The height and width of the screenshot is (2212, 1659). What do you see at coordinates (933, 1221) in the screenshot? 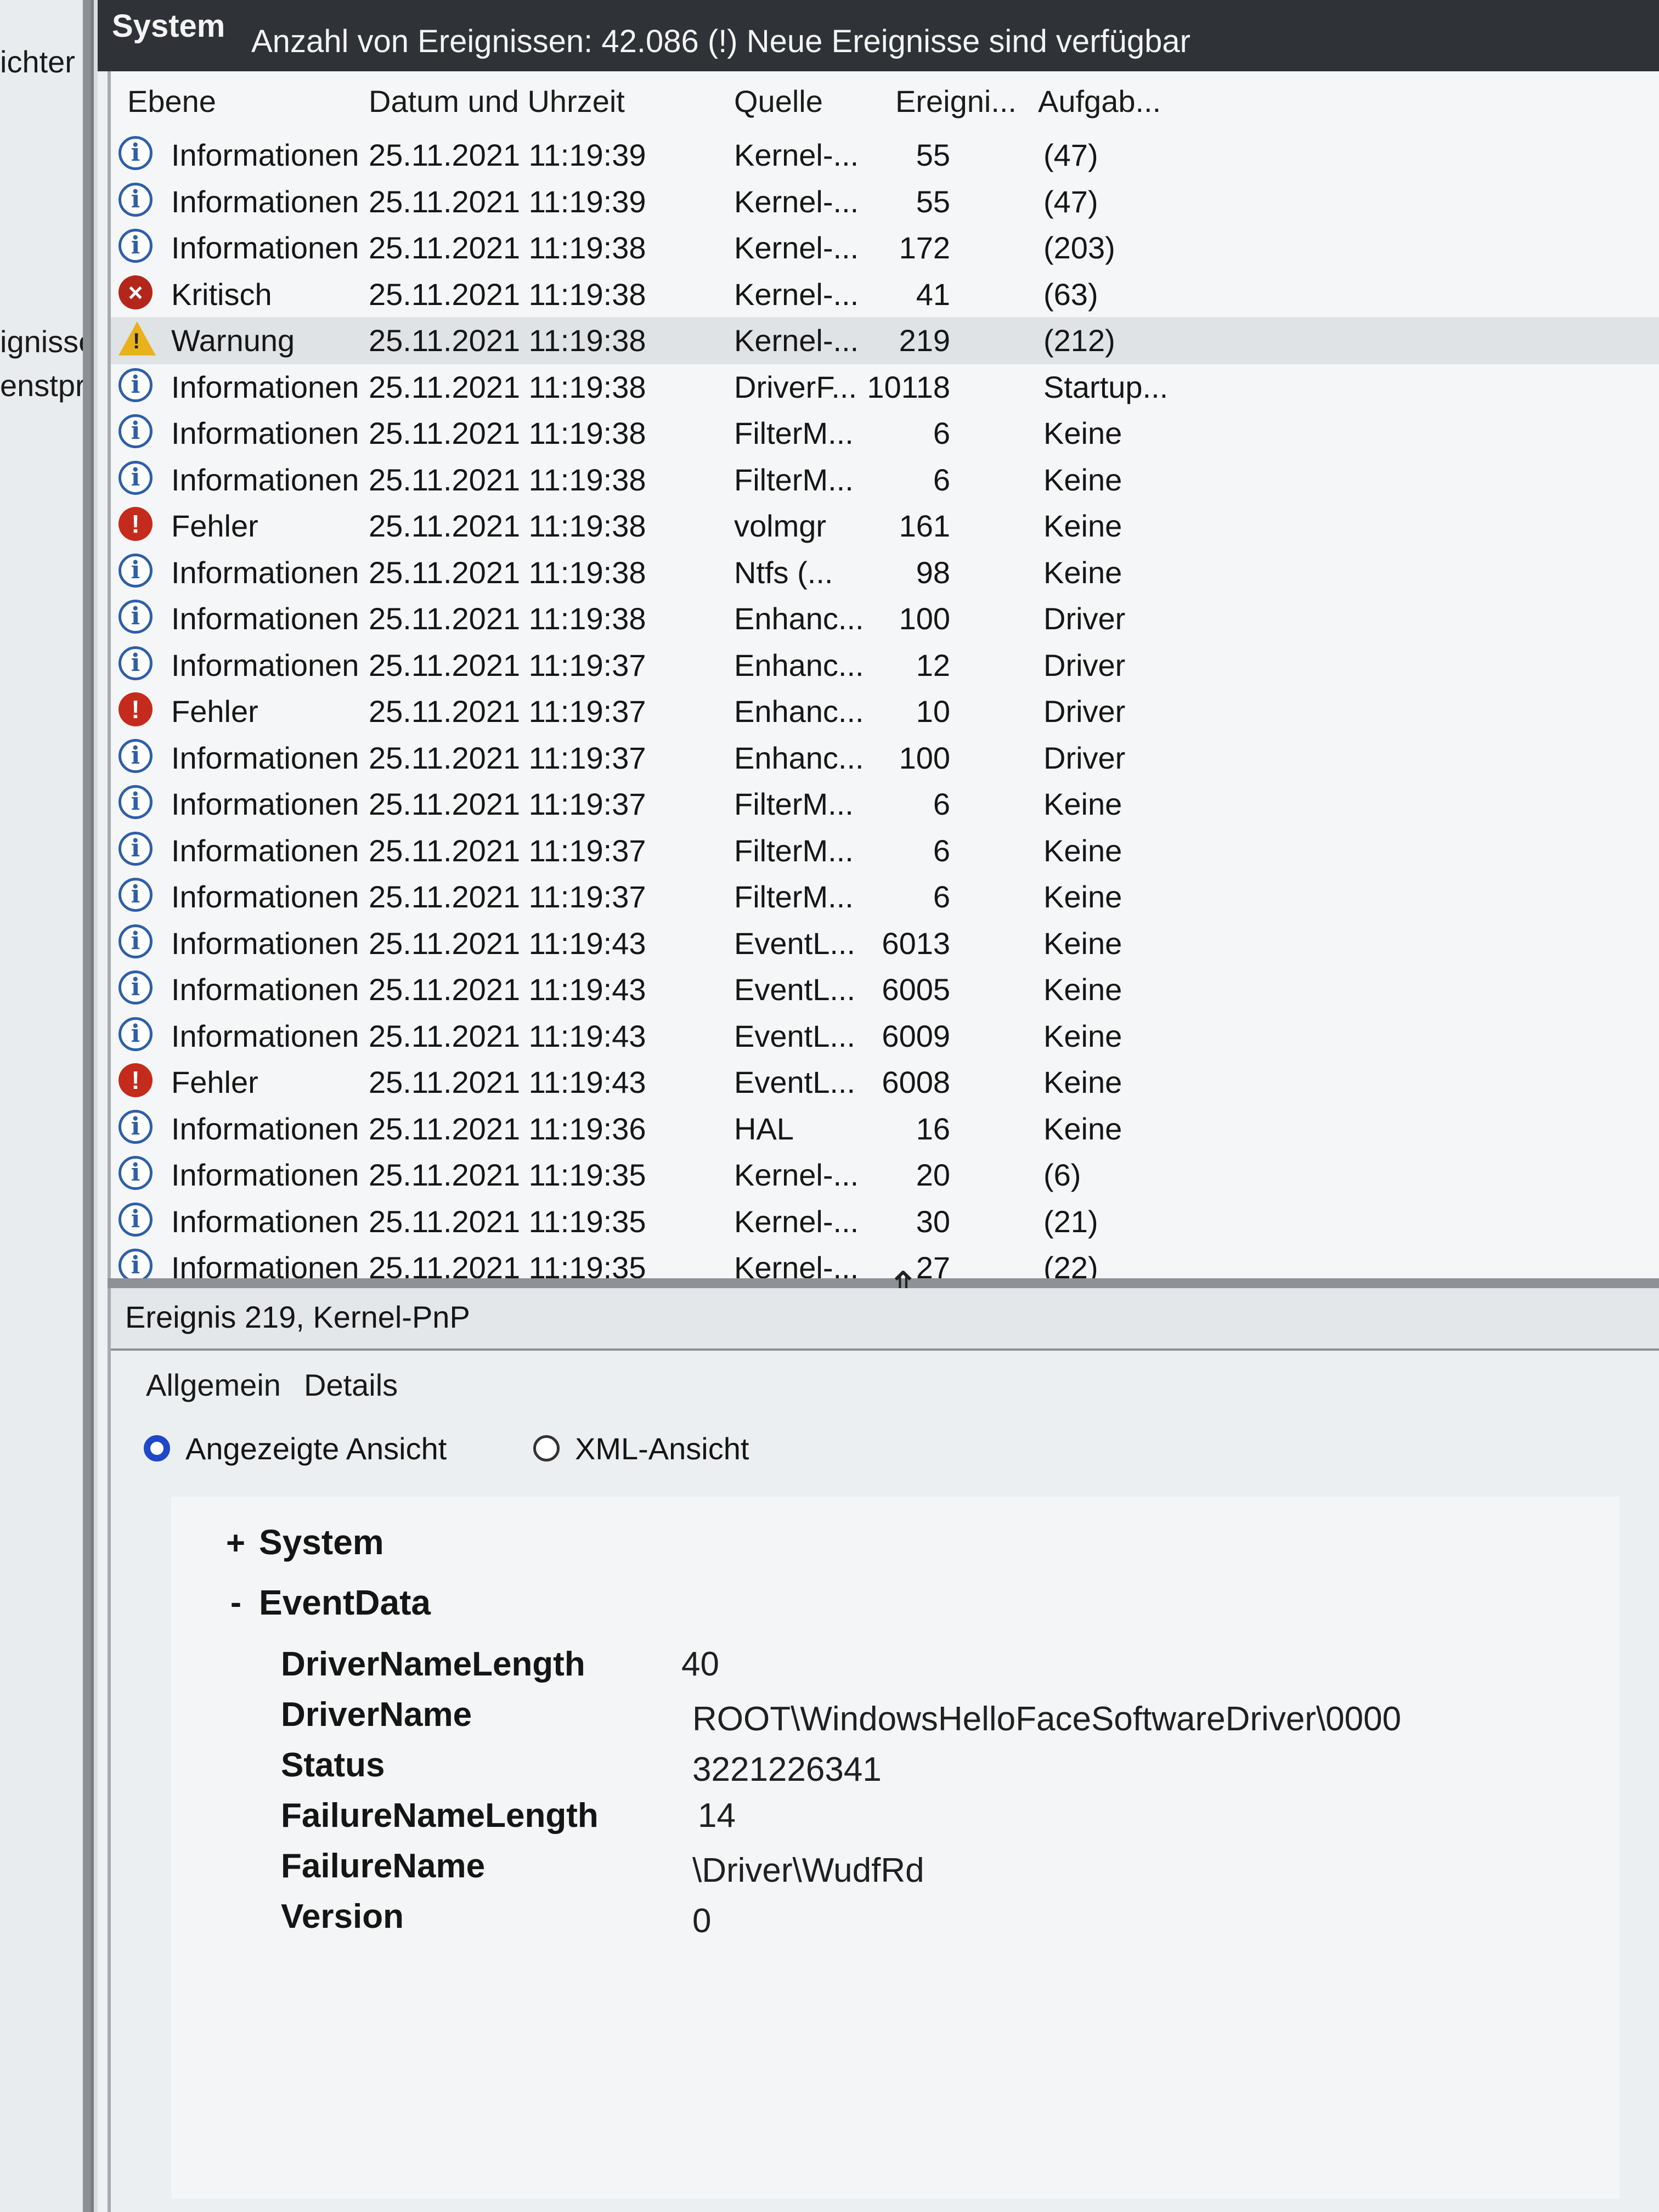
I see `cell-event-id: 30` at bounding box center [933, 1221].